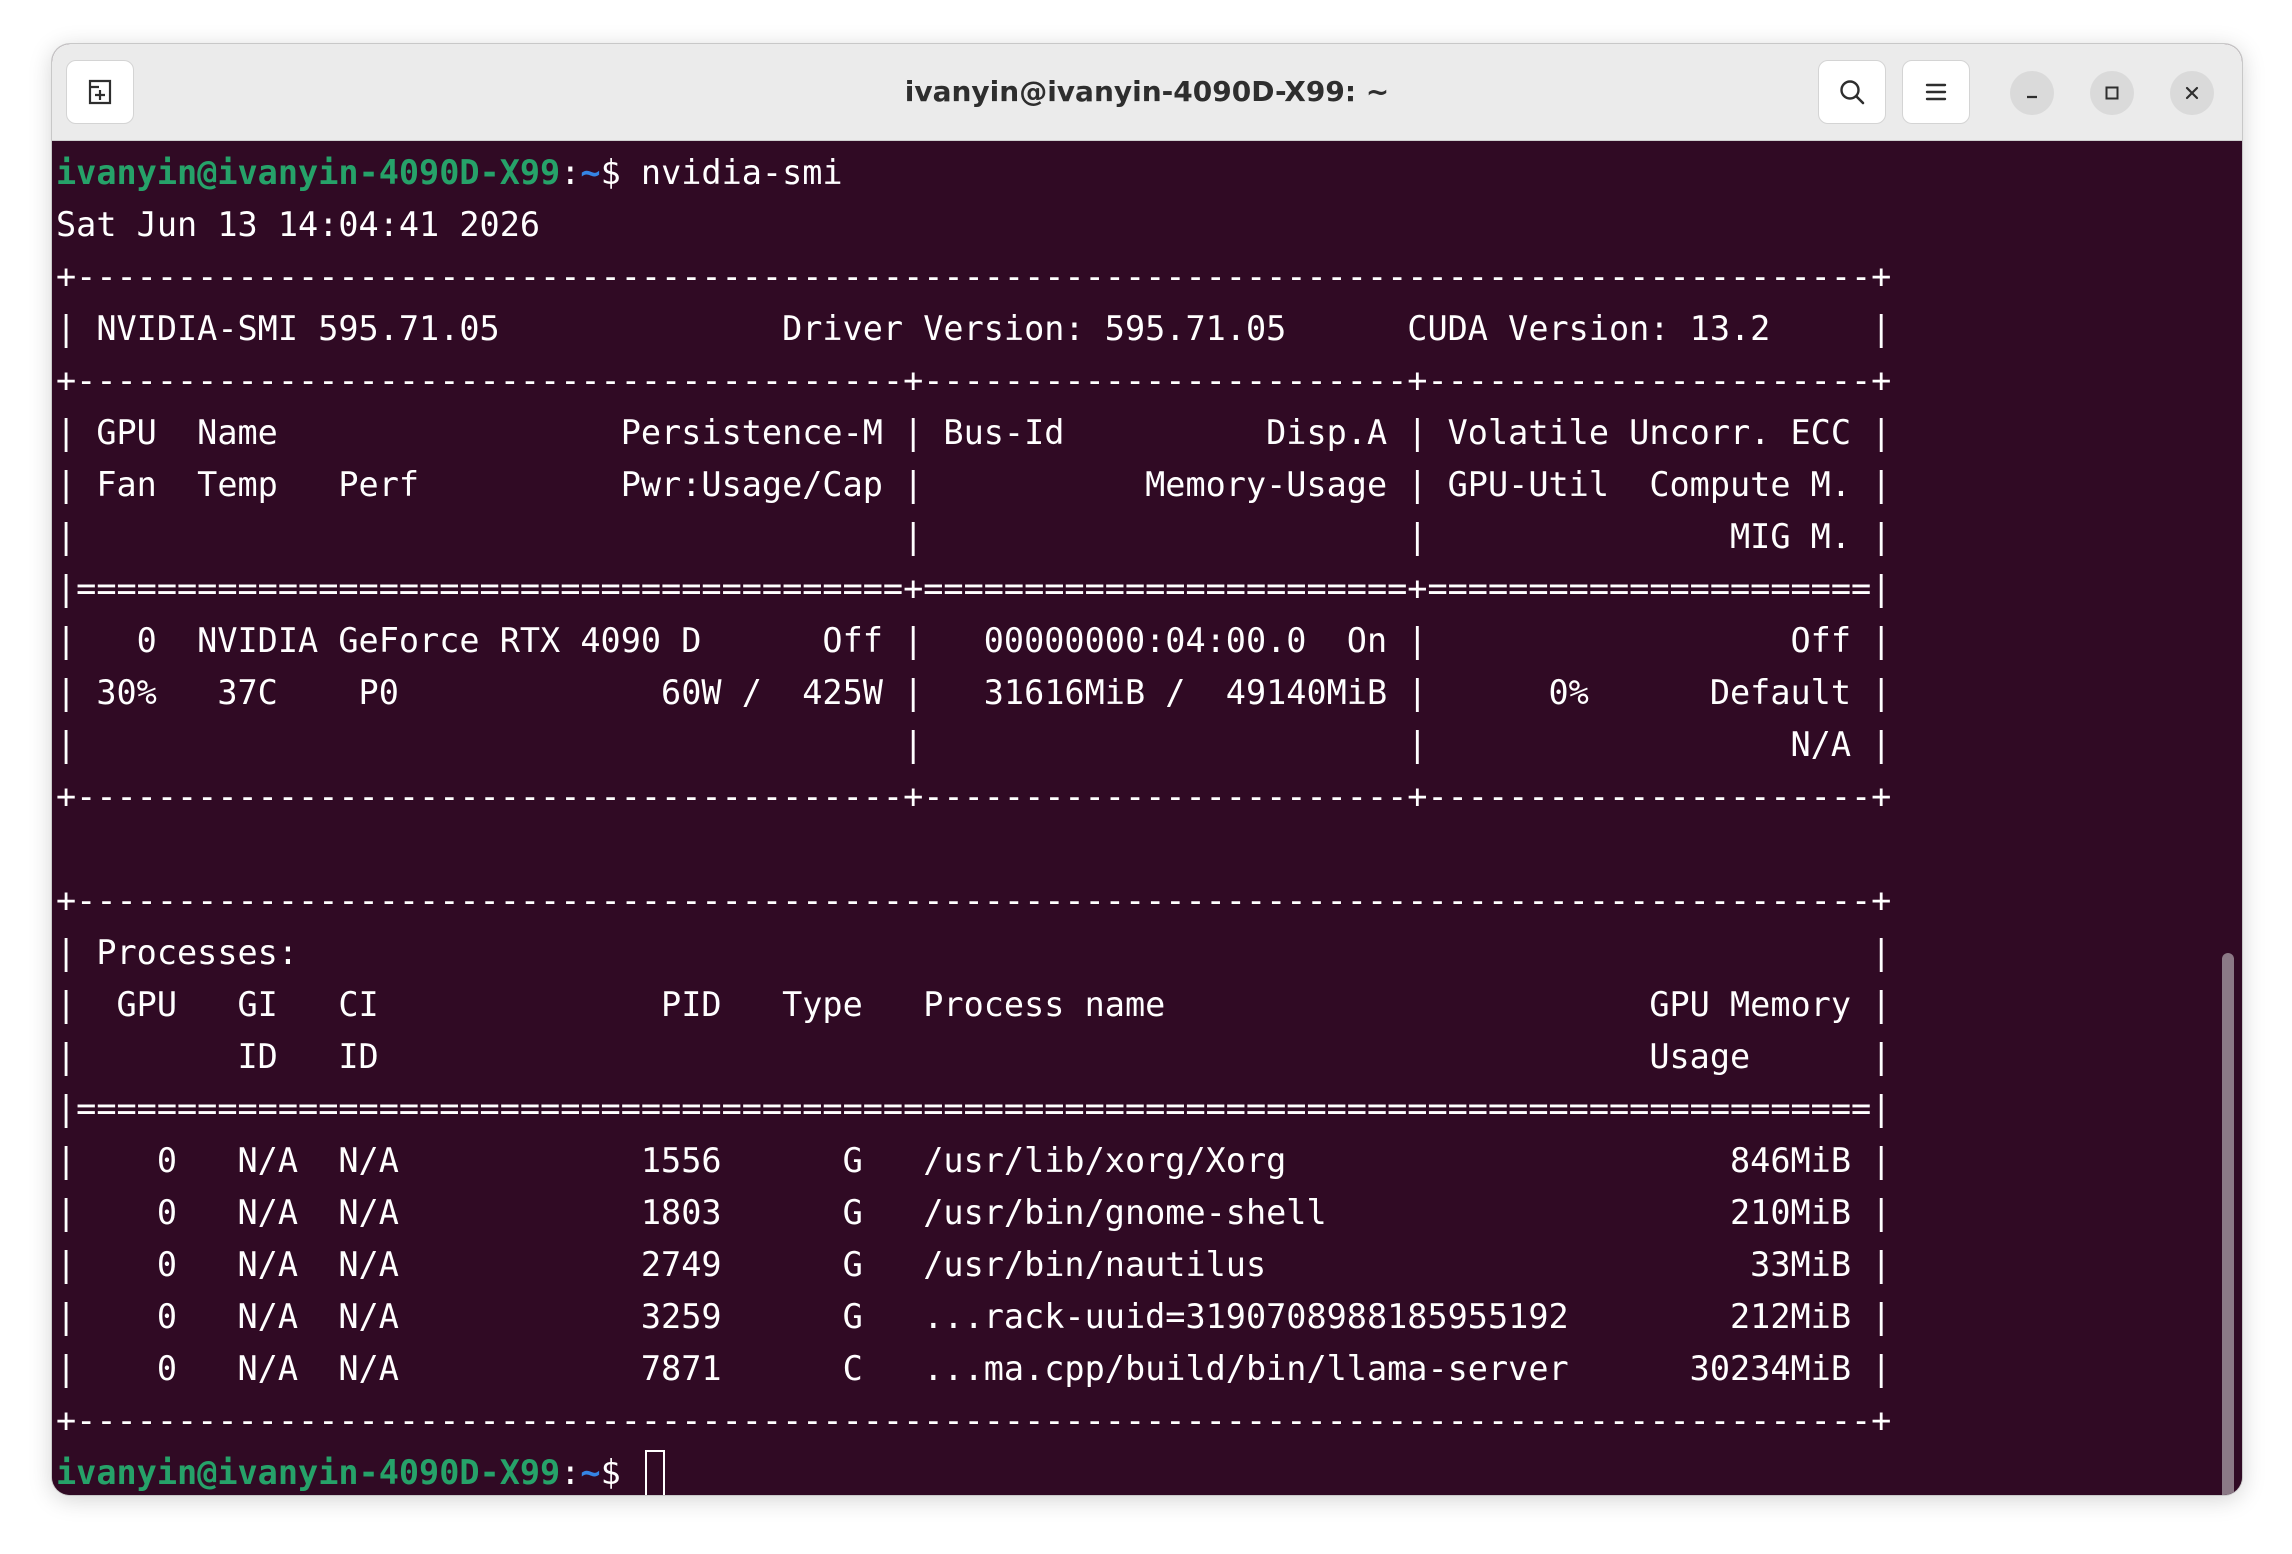 This screenshot has width=2292, height=1554. I want to click on hamburger-menu-icon, so click(1936, 92).